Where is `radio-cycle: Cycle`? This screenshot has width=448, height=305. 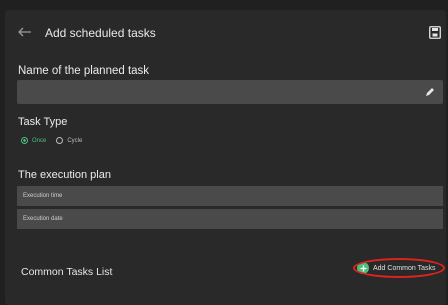 radio-cycle: Cycle is located at coordinates (69, 140).